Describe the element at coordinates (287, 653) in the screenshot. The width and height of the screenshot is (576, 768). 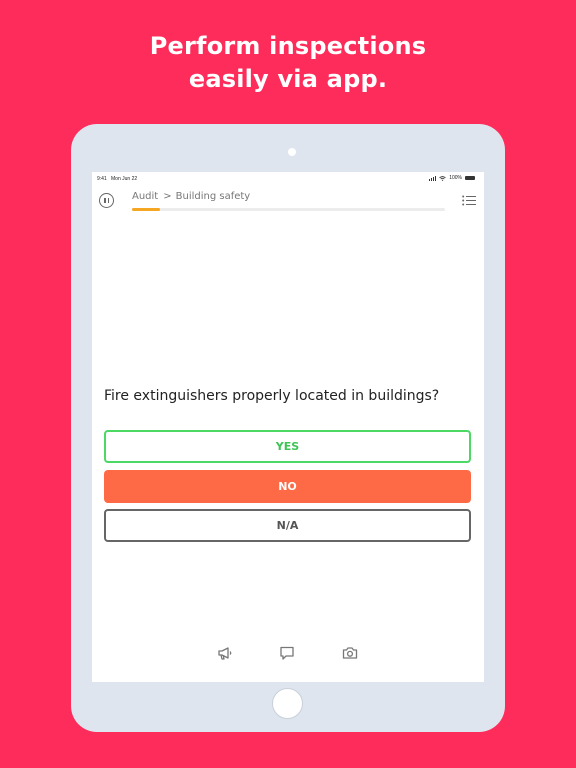
I see `comment-icon` at that location.